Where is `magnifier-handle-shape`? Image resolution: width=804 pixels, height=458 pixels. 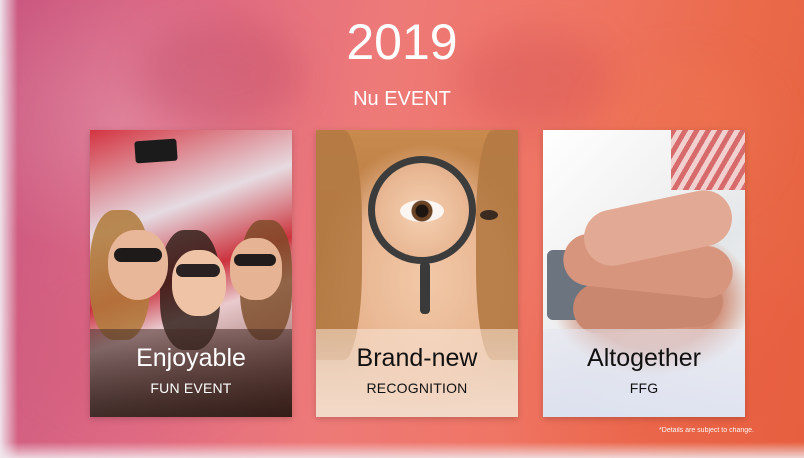 magnifier-handle-shape is located at coordinates (425, 288).